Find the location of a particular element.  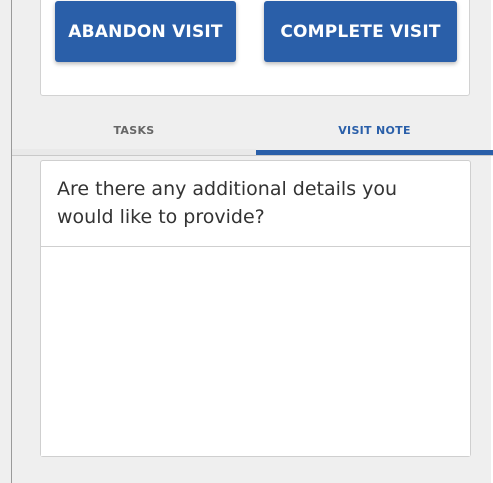

tab-divider is located at coordinates (252, 155).